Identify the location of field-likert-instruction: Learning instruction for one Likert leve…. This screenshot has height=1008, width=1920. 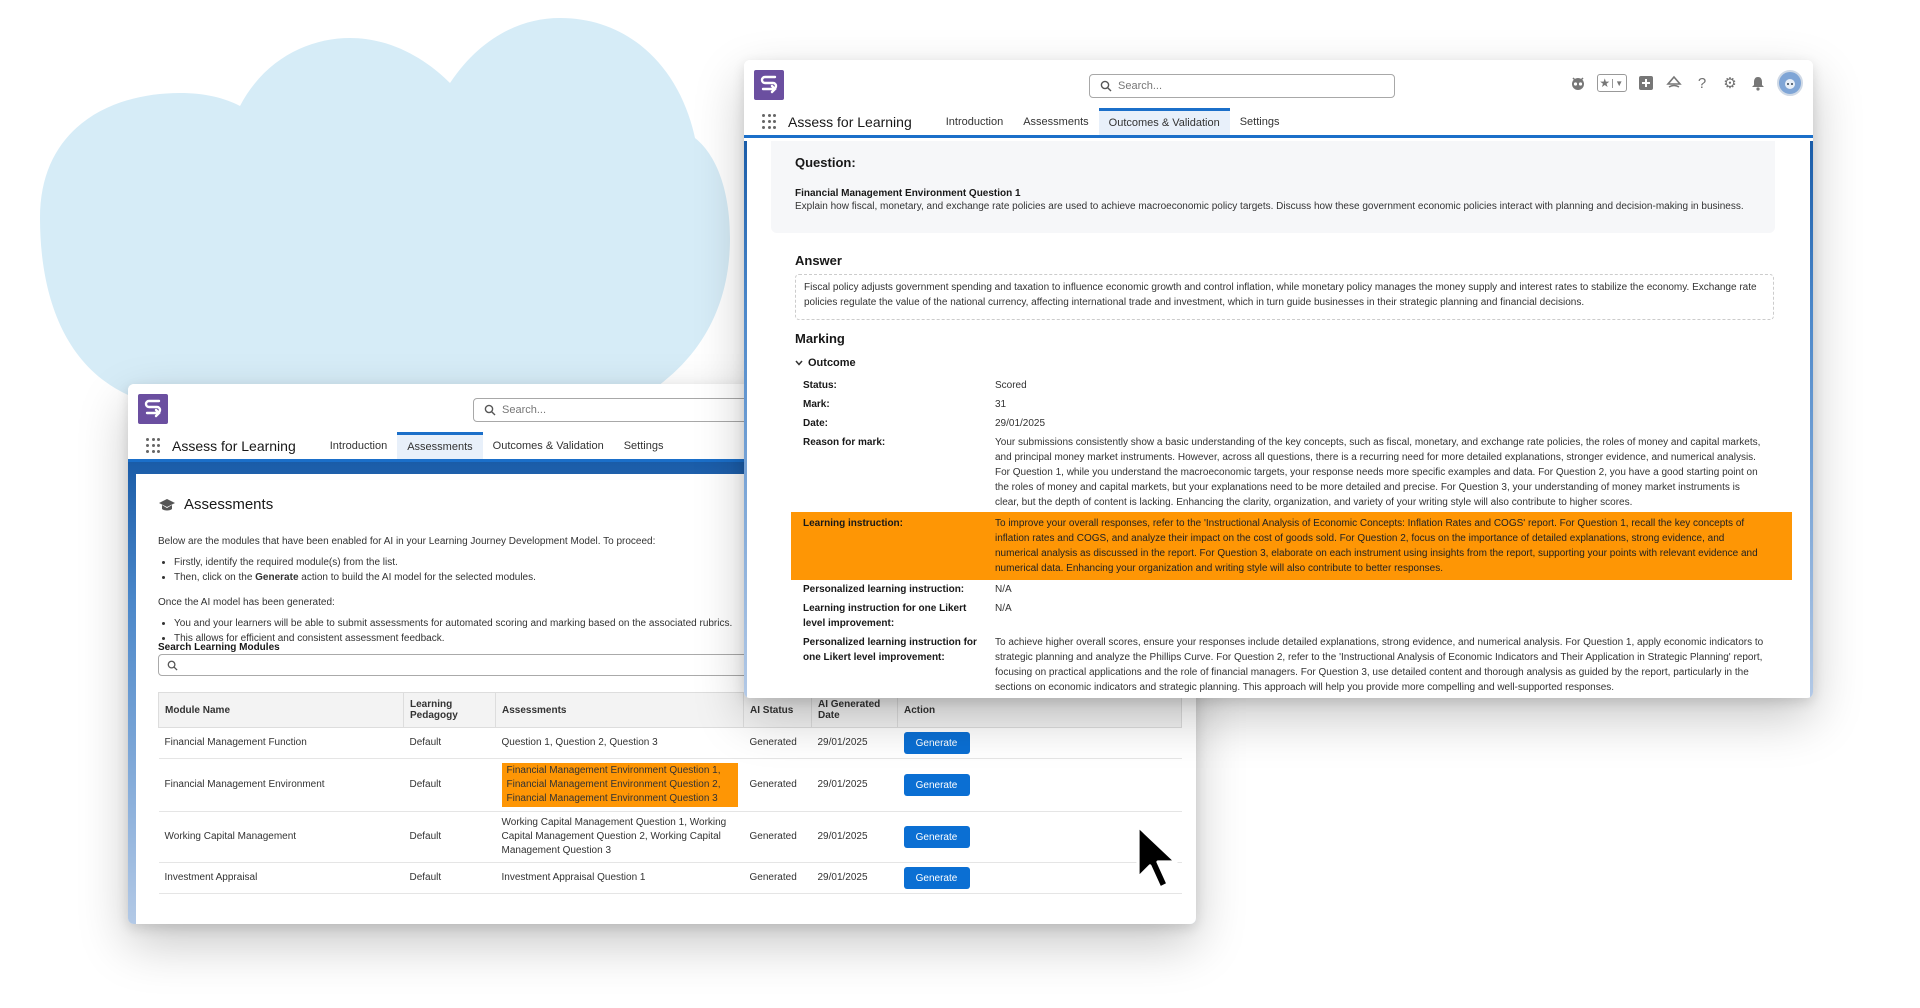
(1291, 616).